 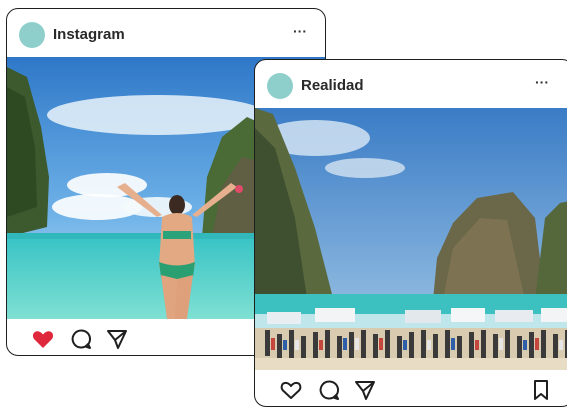 I want to click on post-header: Realidad ···, so click(x=411, y=84).